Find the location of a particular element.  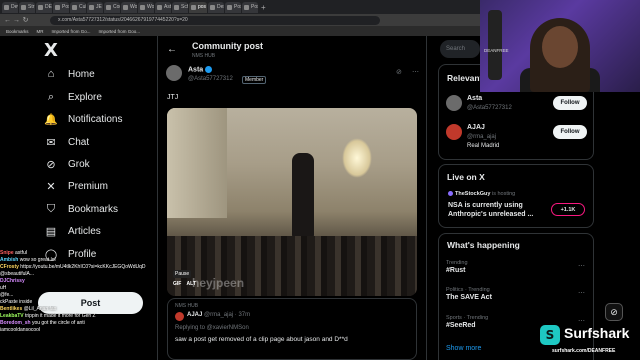

trend-item: Sports · Trending #SeeRed is located at coordinates (467, 322).